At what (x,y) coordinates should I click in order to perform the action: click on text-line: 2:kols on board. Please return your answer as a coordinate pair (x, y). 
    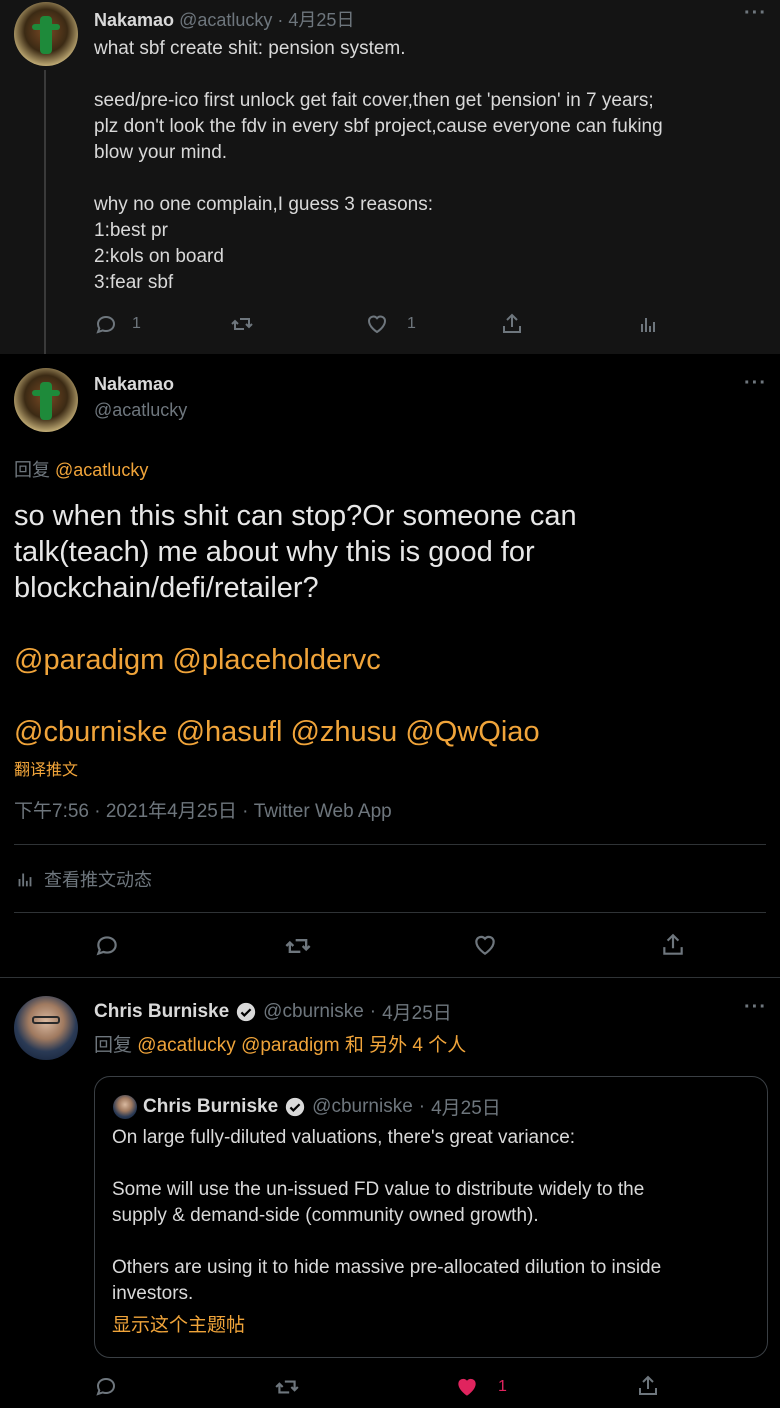
    Looking at the image, I should click on (159, 256).